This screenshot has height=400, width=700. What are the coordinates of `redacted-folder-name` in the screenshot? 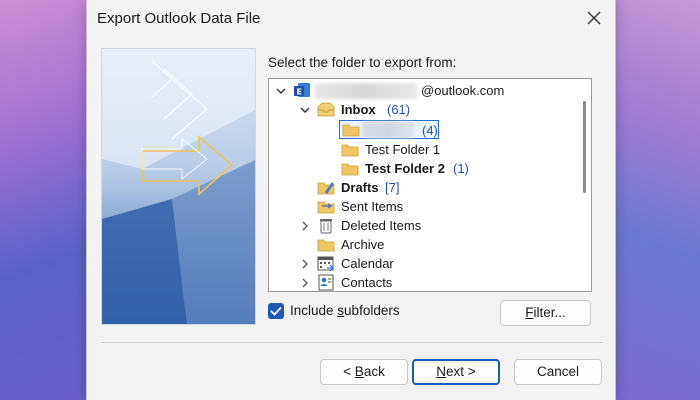 It's located at (388, 130).